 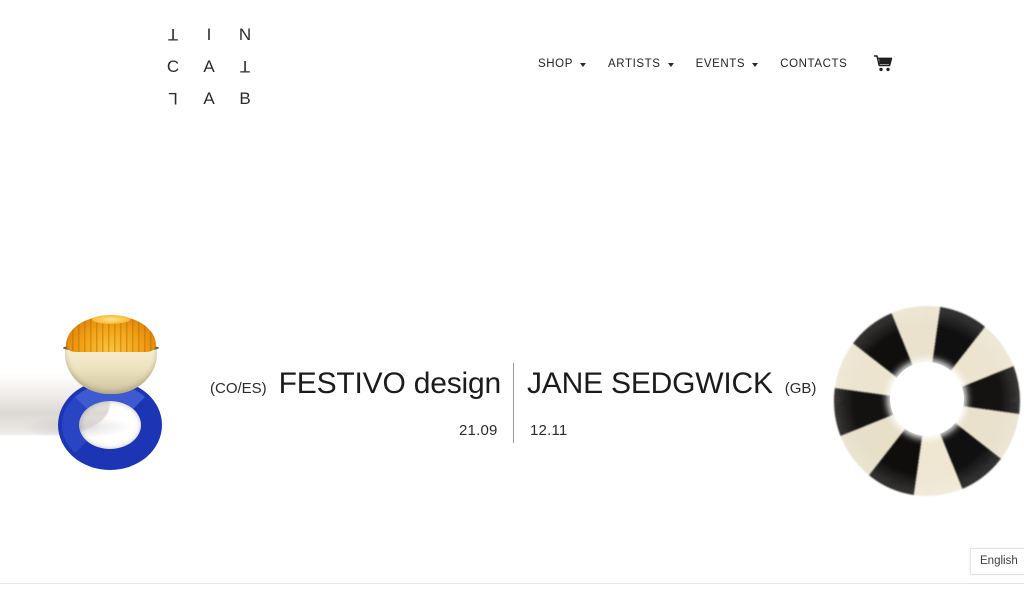 I want to click on event-name-right: JANE SEDGWICK, so click(x=650, y=383).